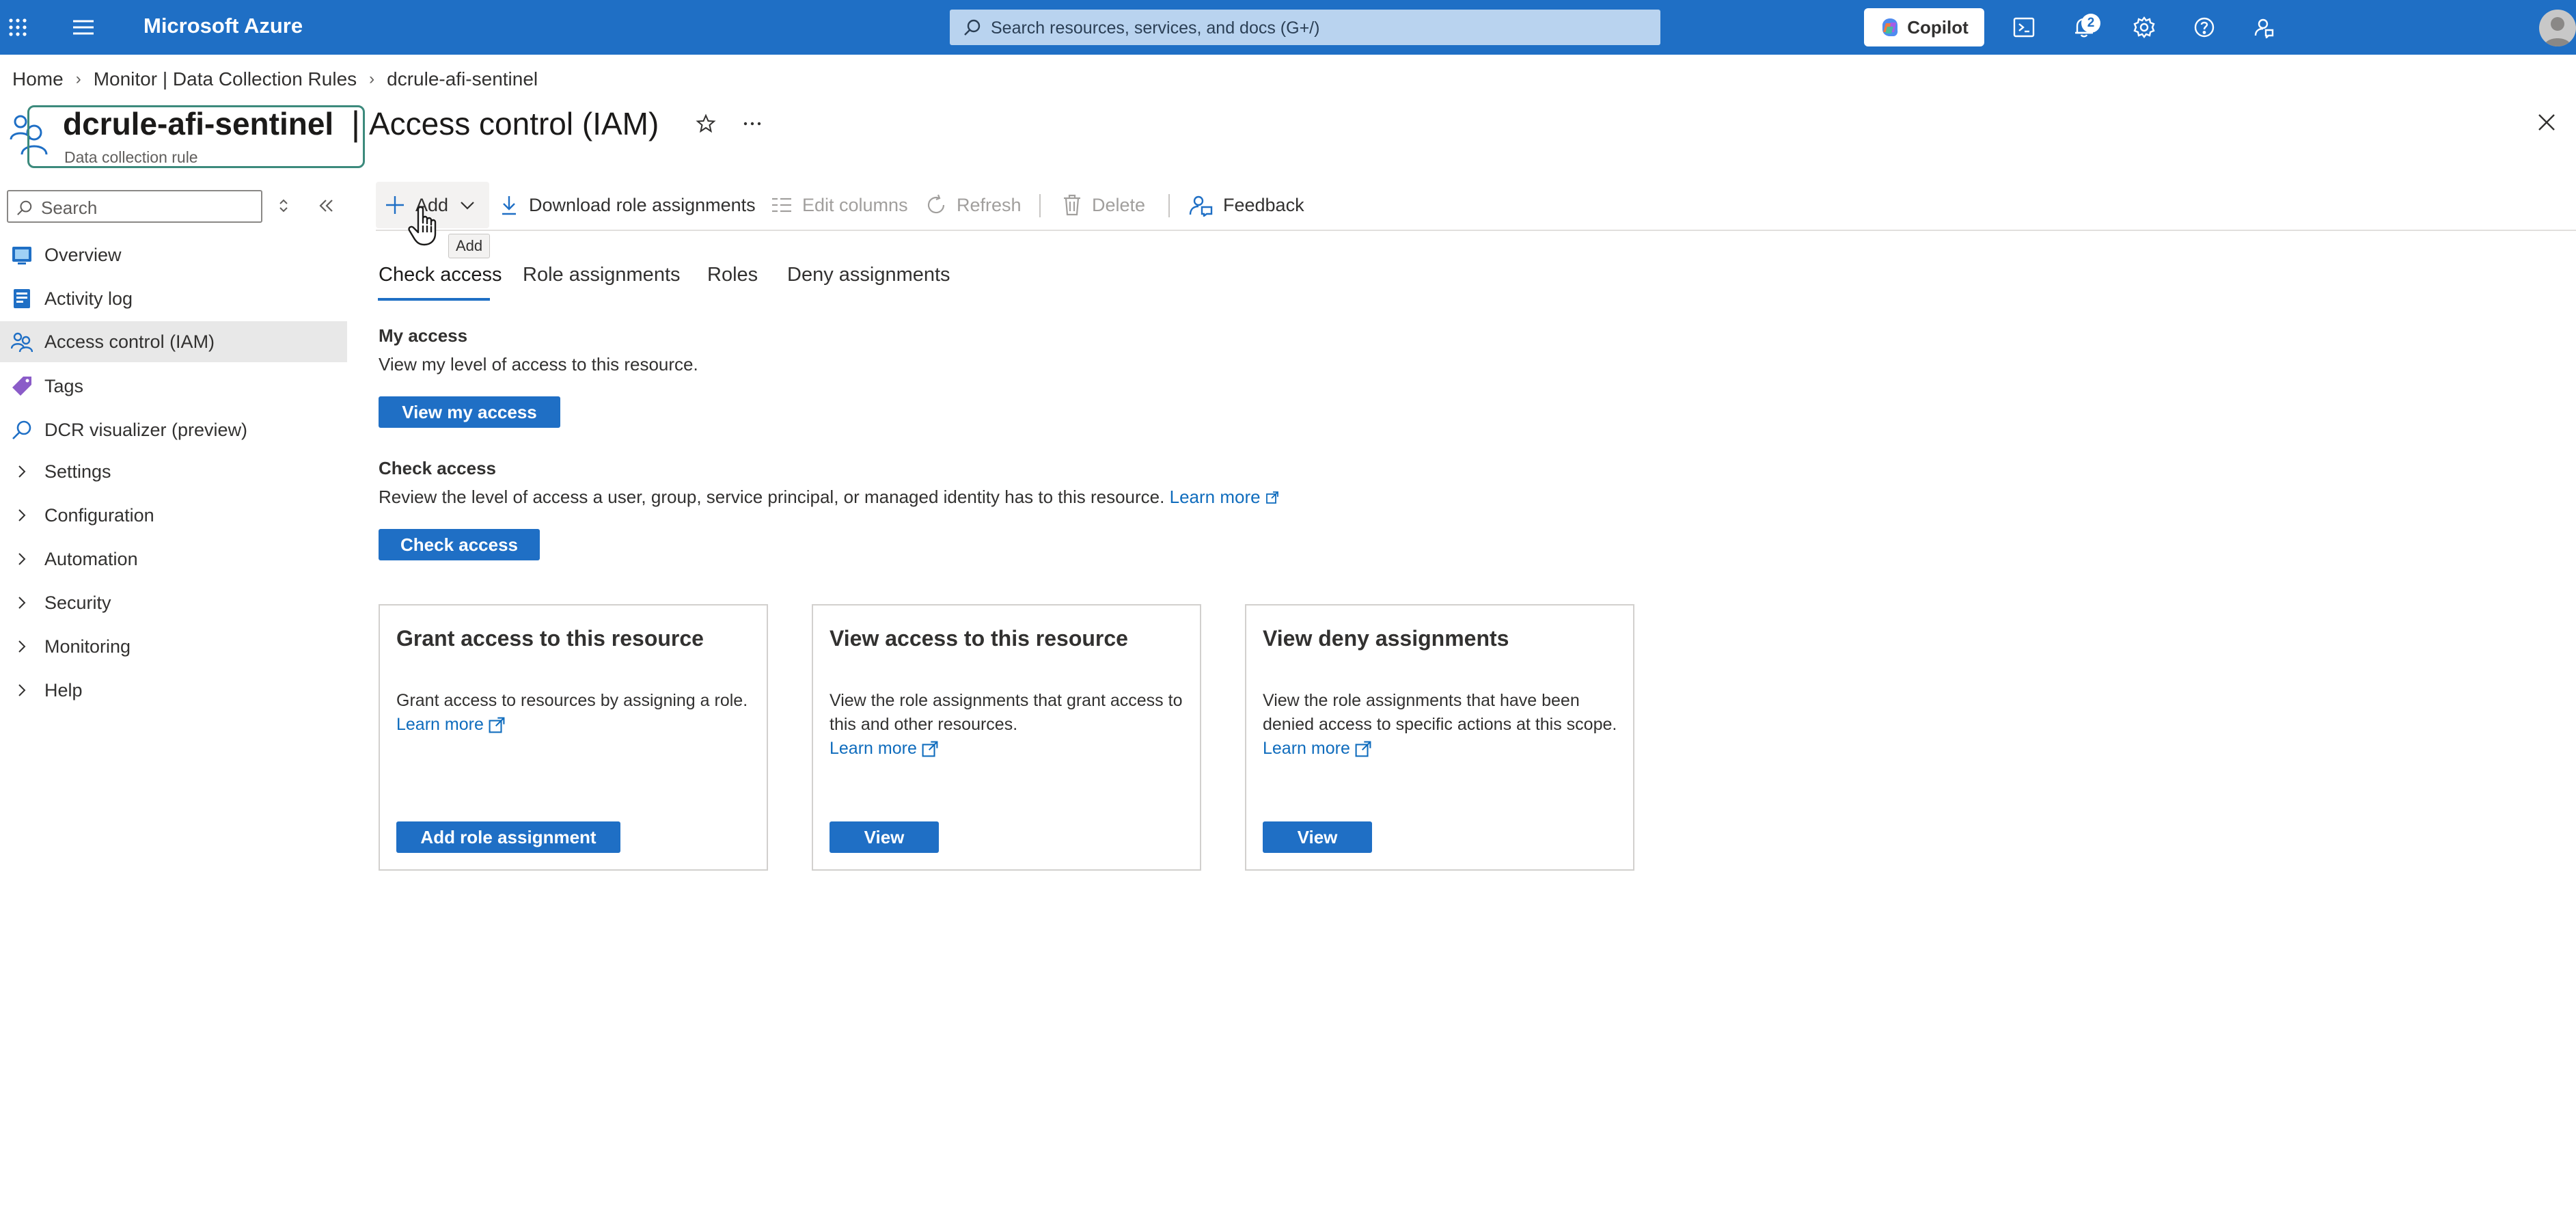 This screenshot has width=2576, height=1211. What do you see at coordinates (1169, 205) in the screenshot?
I see `command-separator` at bounding box center [1169, 205].